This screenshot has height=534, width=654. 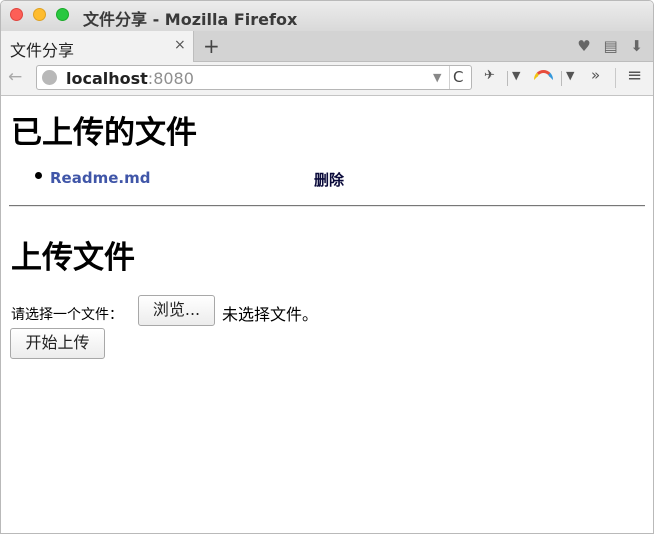 I want to click on tab-close-icon: ×, so click(x=180, y=45).